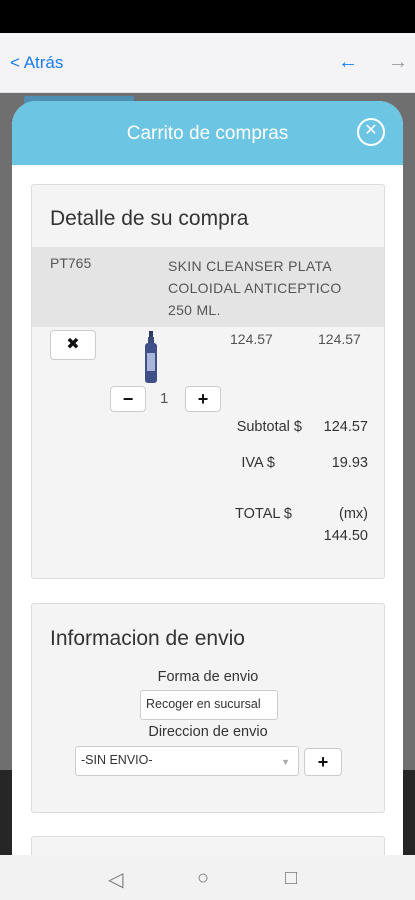  I want to click on modal-title: Carrito de compras, so click(207, 133).